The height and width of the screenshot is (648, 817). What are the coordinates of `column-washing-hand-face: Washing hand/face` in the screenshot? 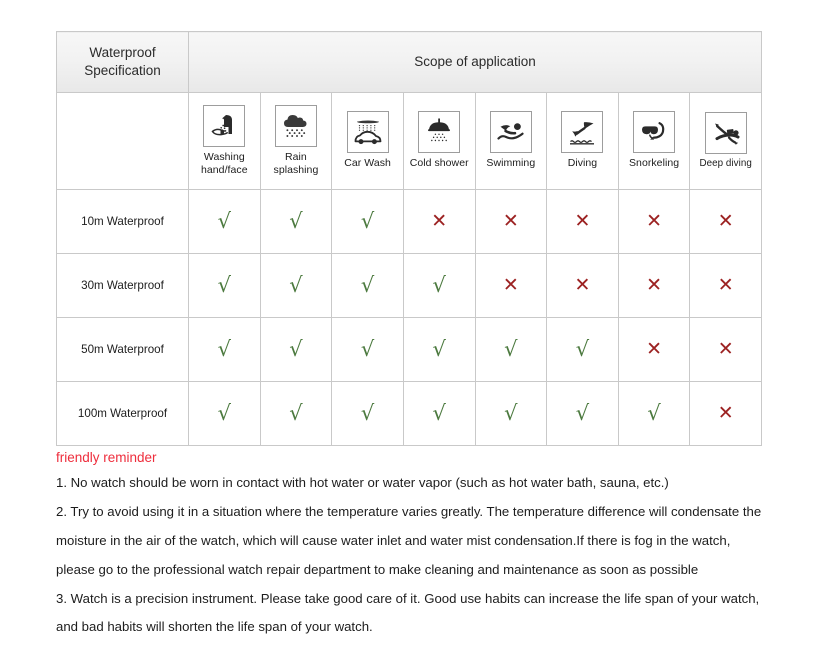 It's located at (224, 141).